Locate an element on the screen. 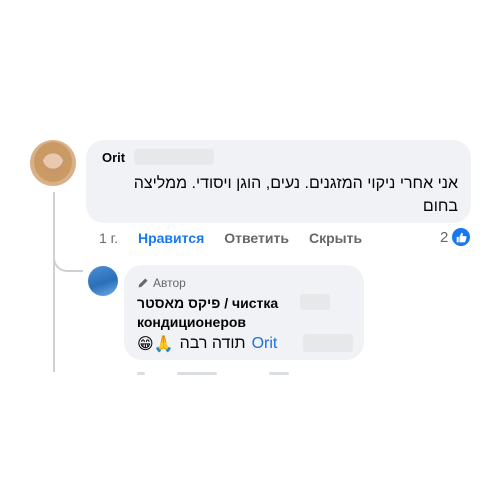 Image resolution: width=500 pixels, height=500 pixels. comment-actions: 1 г. Нравится Ответить Скрыть is located at coordinates (230, 238).